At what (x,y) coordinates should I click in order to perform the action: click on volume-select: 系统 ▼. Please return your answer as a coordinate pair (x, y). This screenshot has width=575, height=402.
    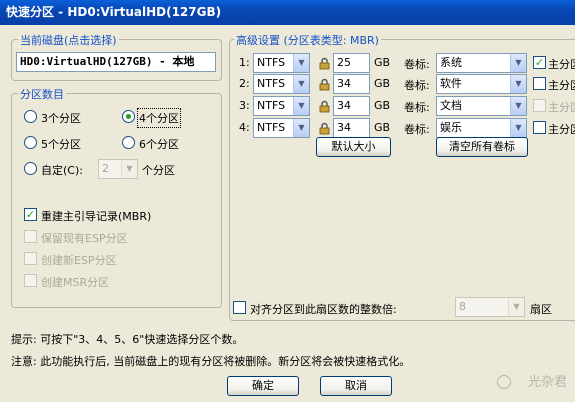
    Looking at the image, I should click on (481, 63).